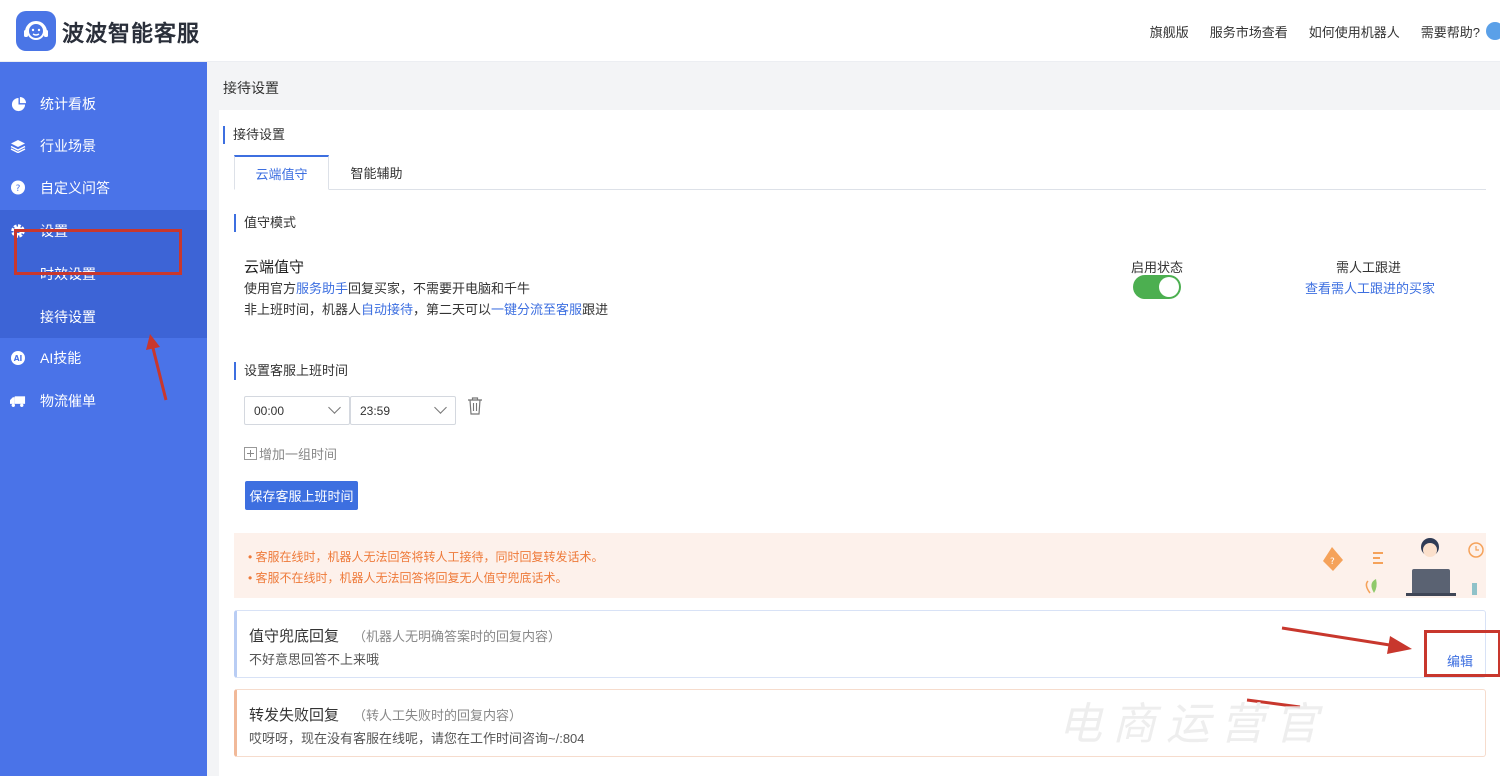 The width and height of the screenshot is (1500, 776). Describe the element at coordinates (408, 578) in the screenshot. I see `notice-line: • 客服不在线时，机器人无法回答将回复无人值守兜底话术。` at that location.